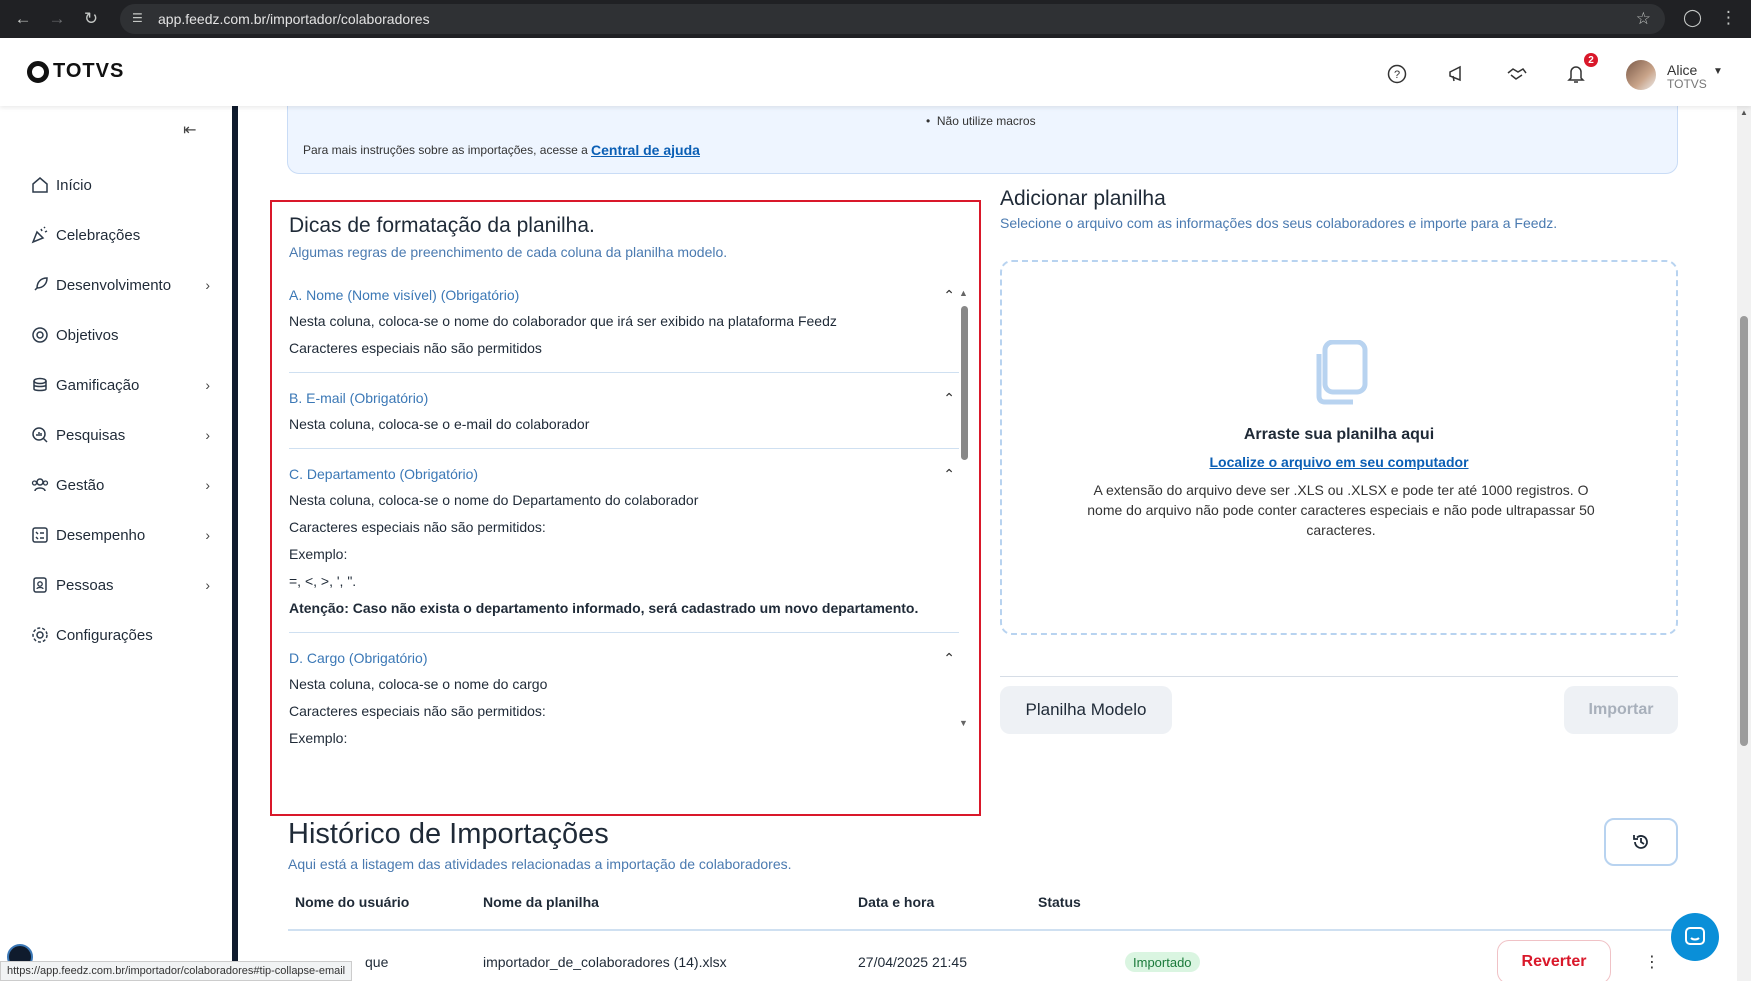 This screenshot has height=981, width=1751. What do you see at coordinates (912, 962) in the screenshot?
I see `row-date: 27/04/2025 21:45` at bounding box center [912, 962].